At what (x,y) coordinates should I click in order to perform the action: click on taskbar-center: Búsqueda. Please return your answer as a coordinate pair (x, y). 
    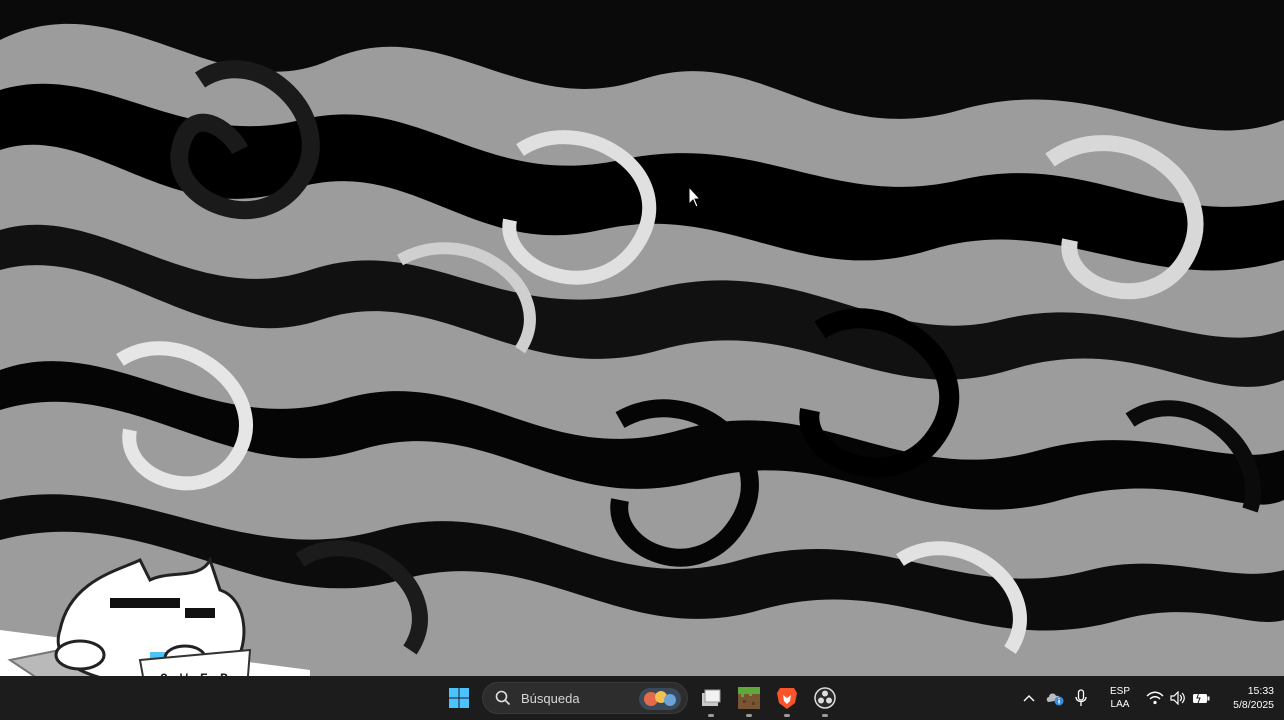
    Looking at the image, I should click on (642, 698).